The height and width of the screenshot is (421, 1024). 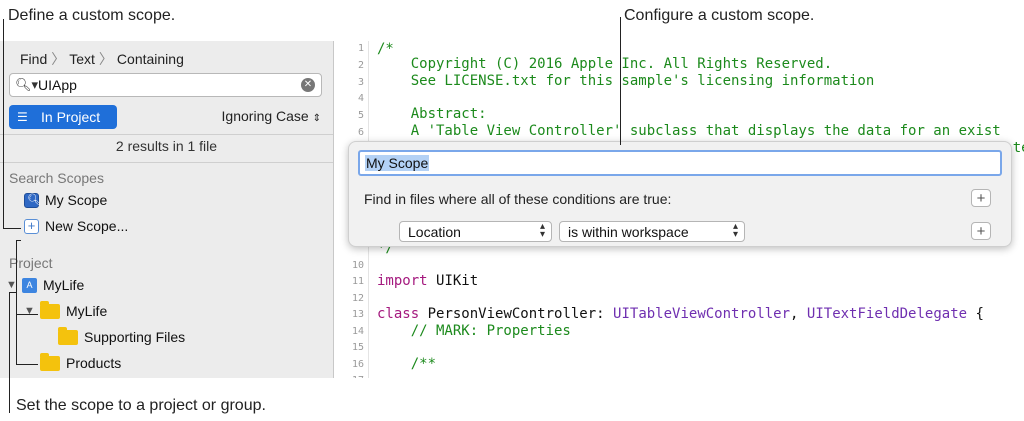 I want to click on scope-name-field: My Scope, so click(x=680, y=163).